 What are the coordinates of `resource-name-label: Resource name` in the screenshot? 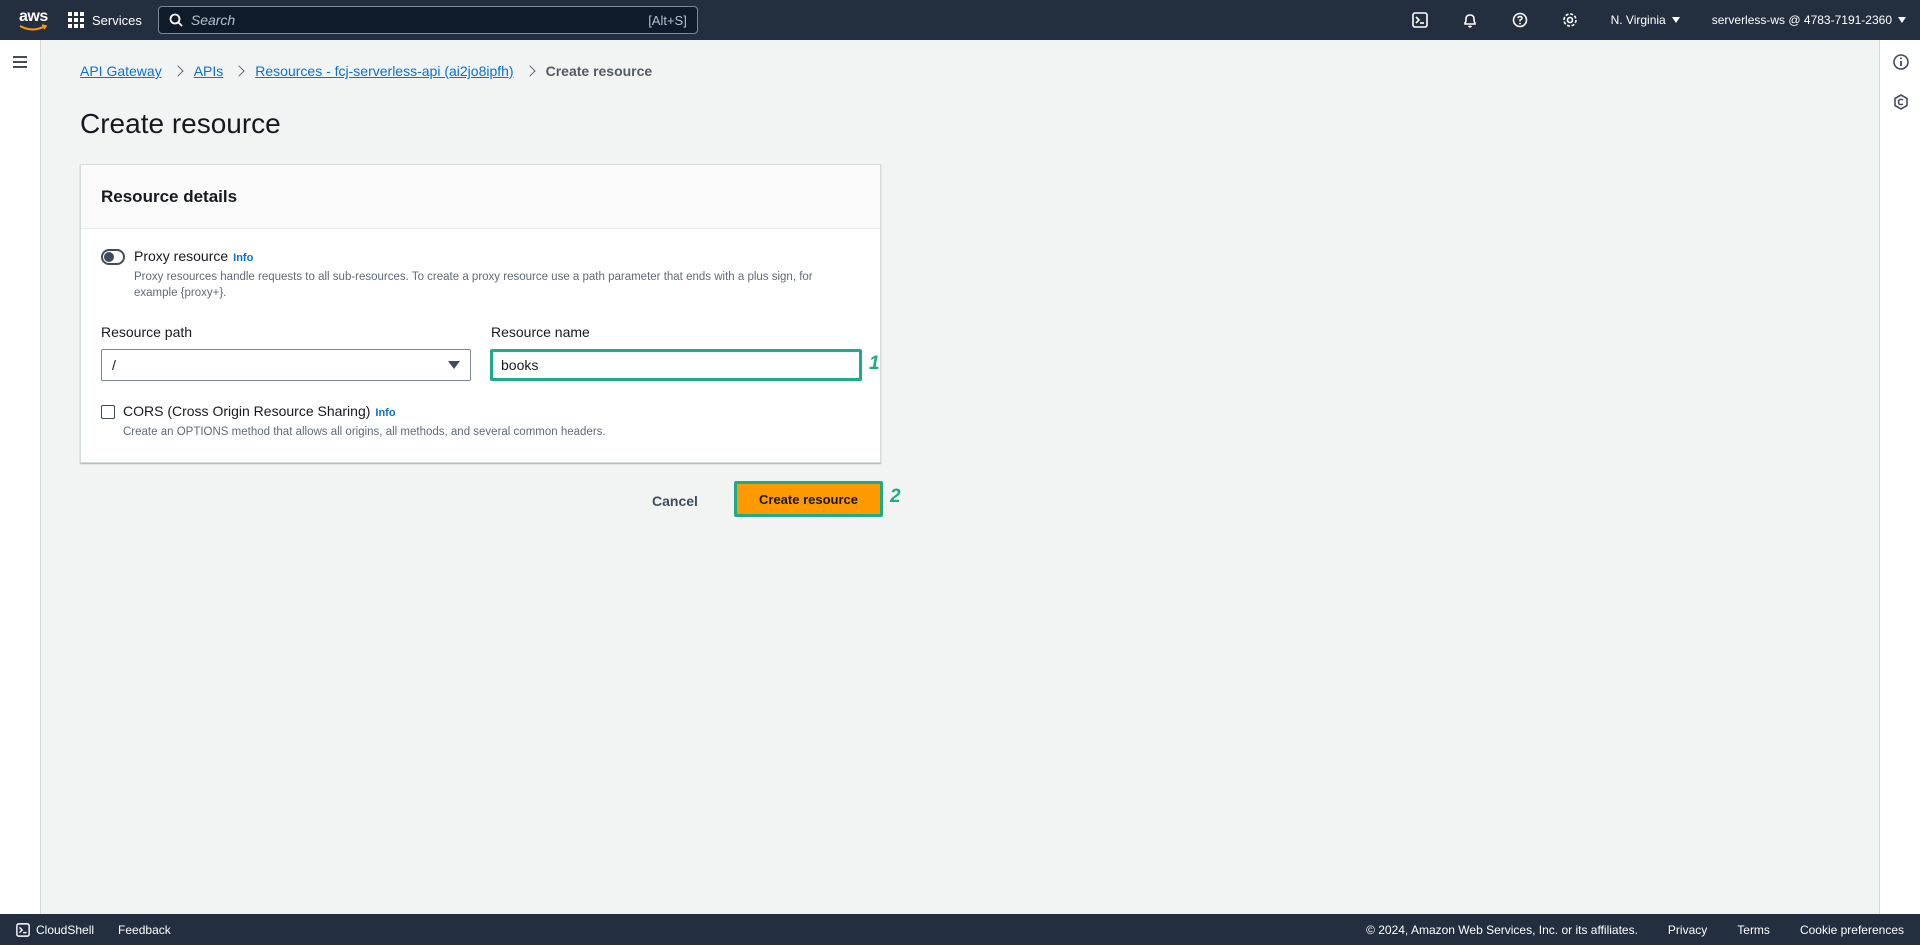 It's located at (540, 332).